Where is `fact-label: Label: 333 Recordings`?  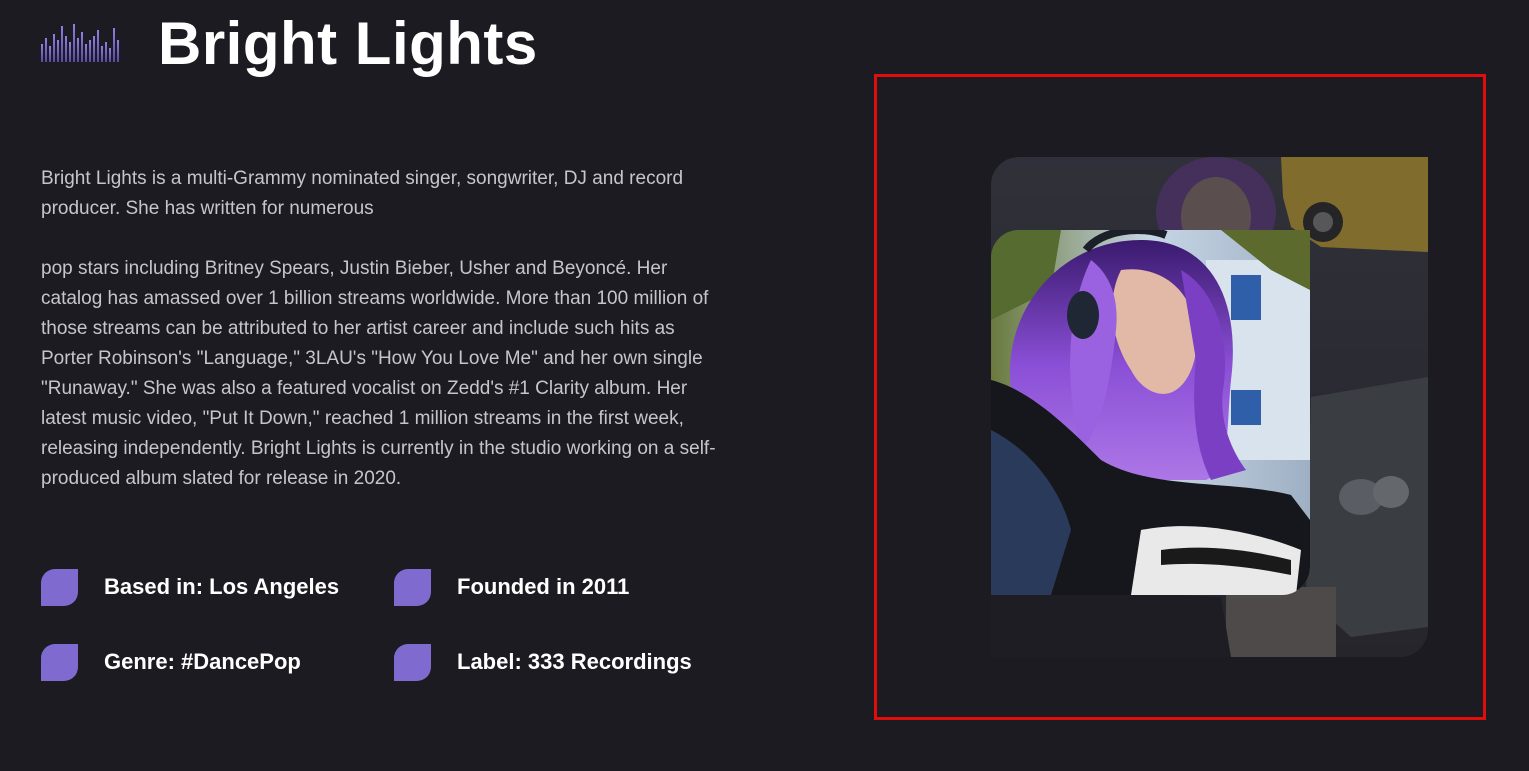
fact-label: Label: 333 Recordings is located at coordinates (574, 661).